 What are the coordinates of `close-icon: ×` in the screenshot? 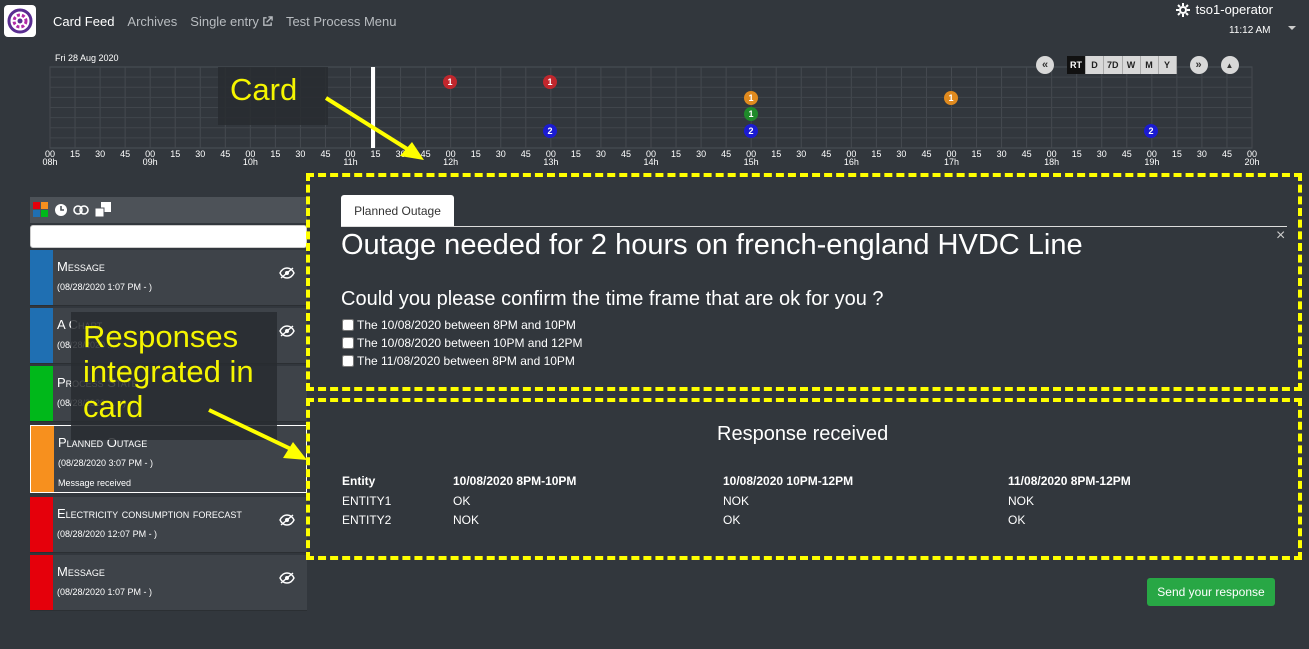 It's located at (1280, 236).